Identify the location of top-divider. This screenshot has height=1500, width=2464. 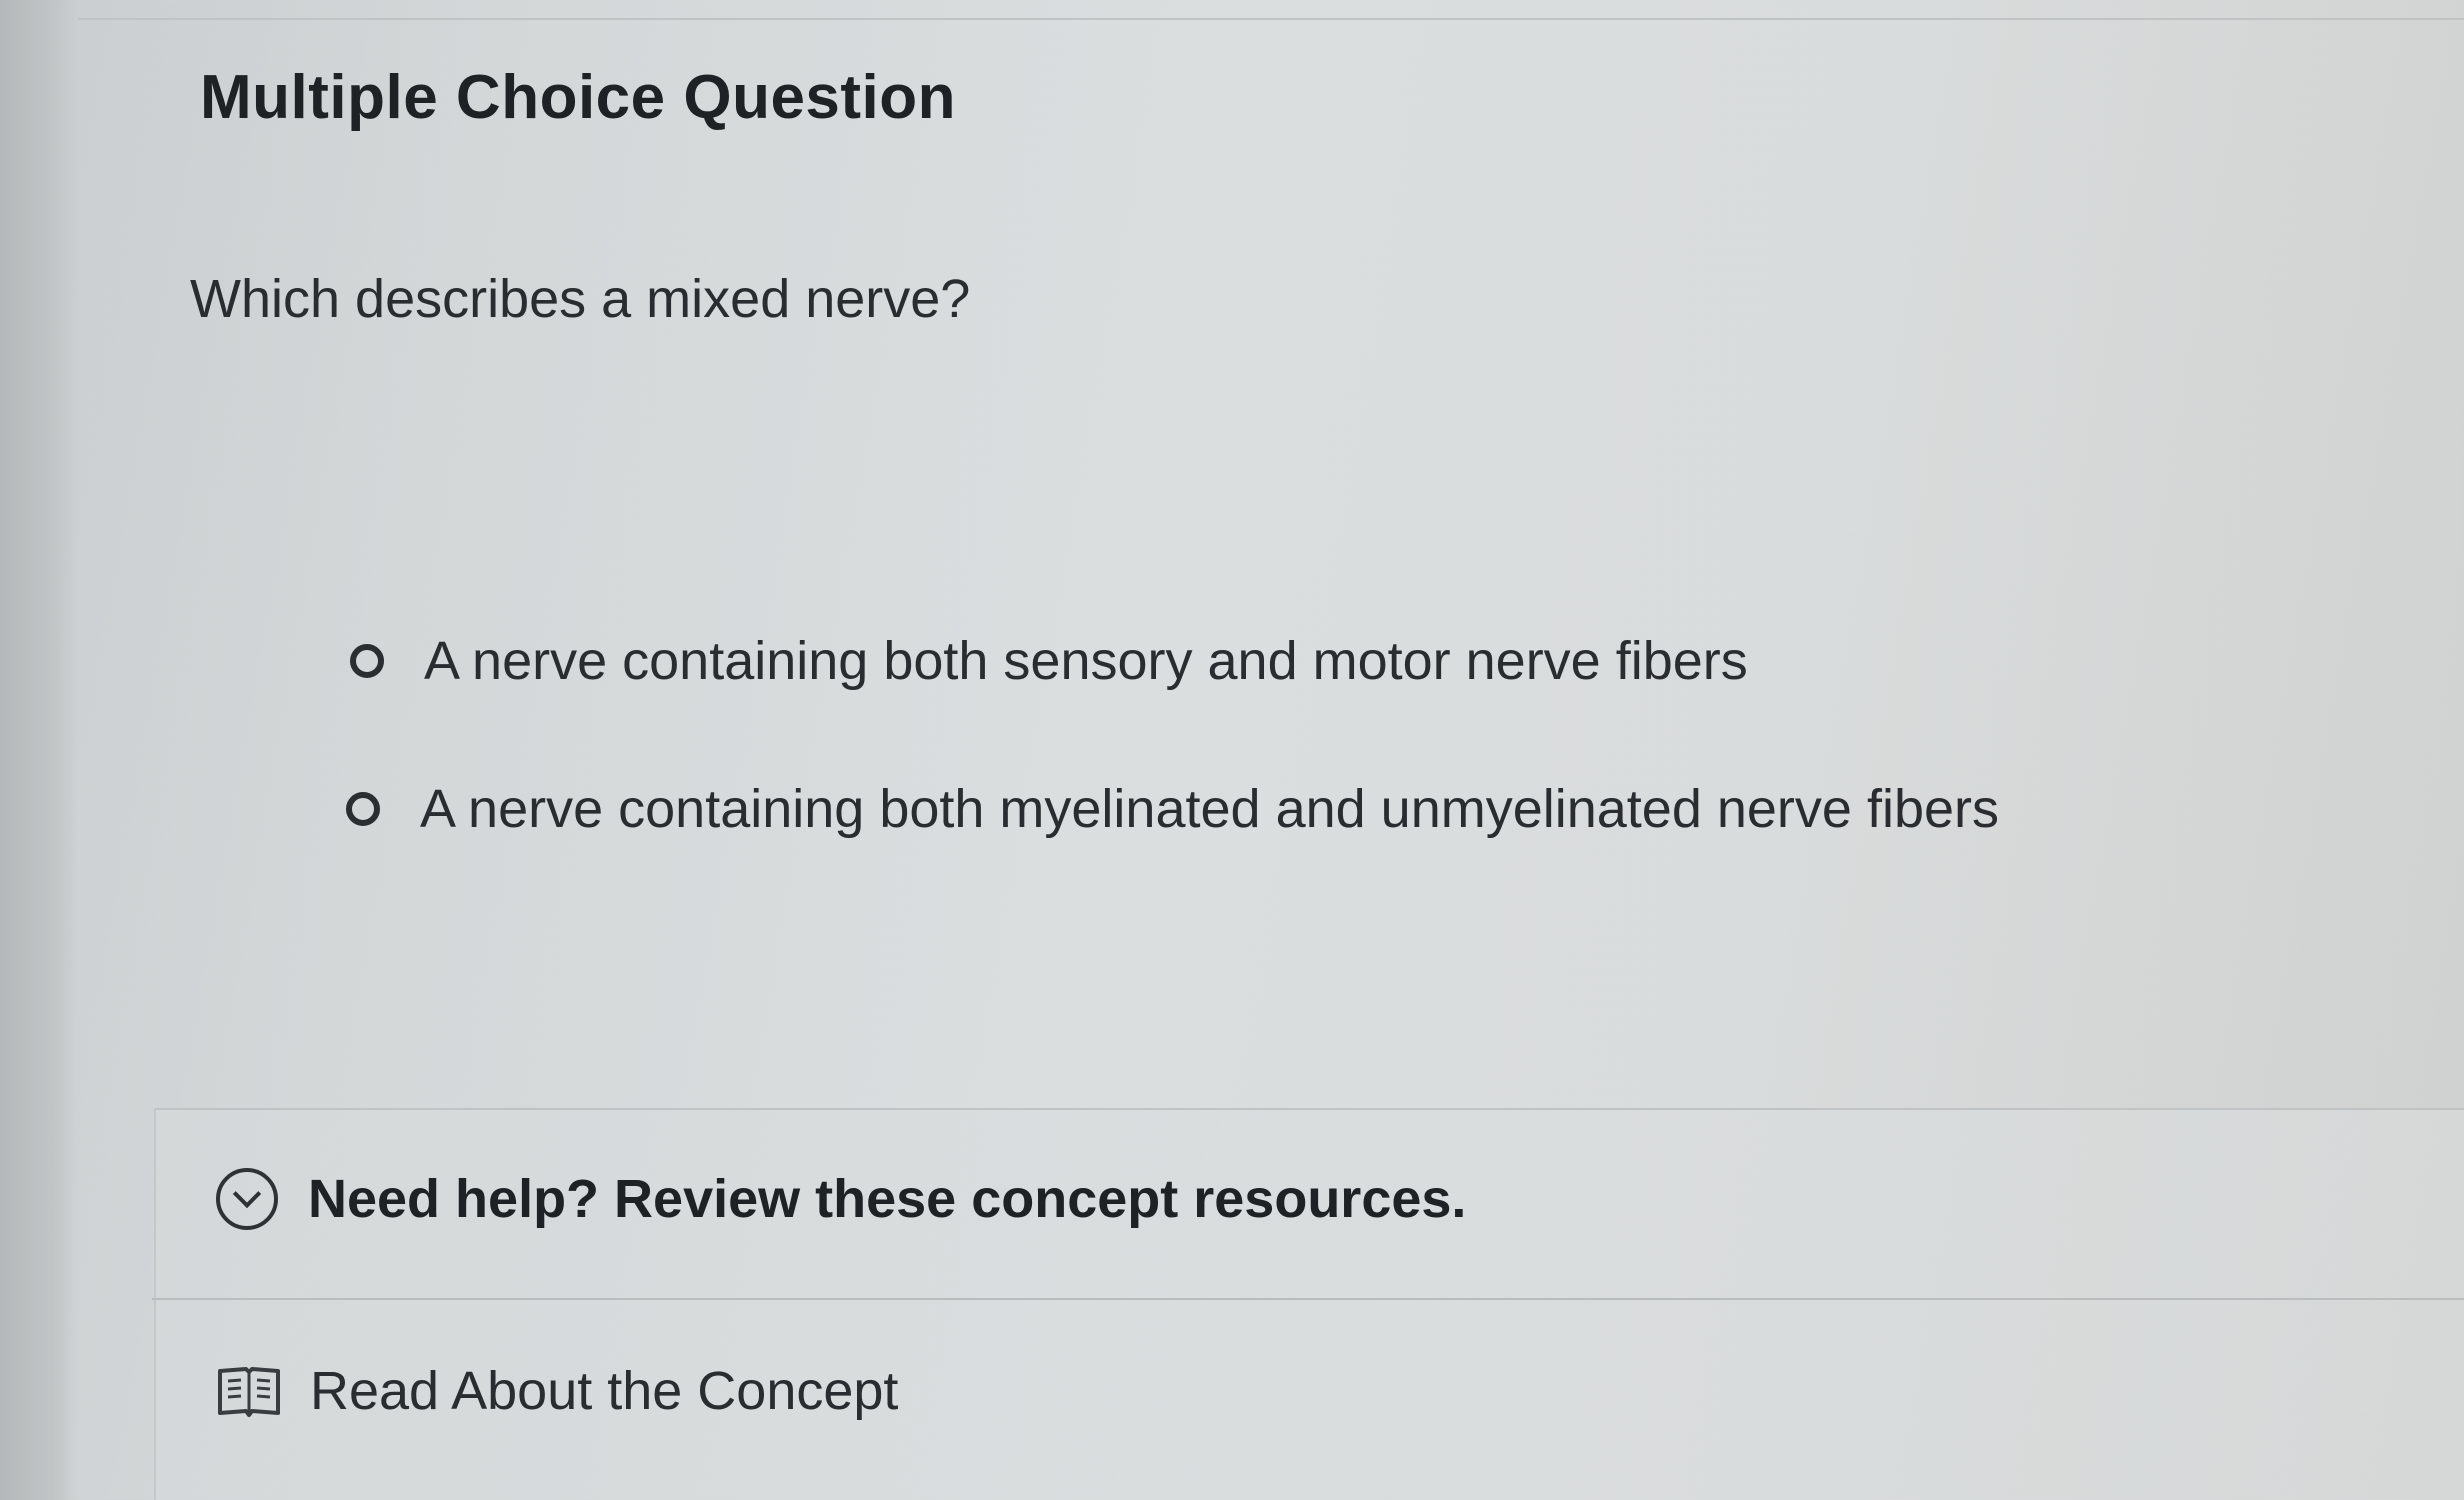
(1271, 19).